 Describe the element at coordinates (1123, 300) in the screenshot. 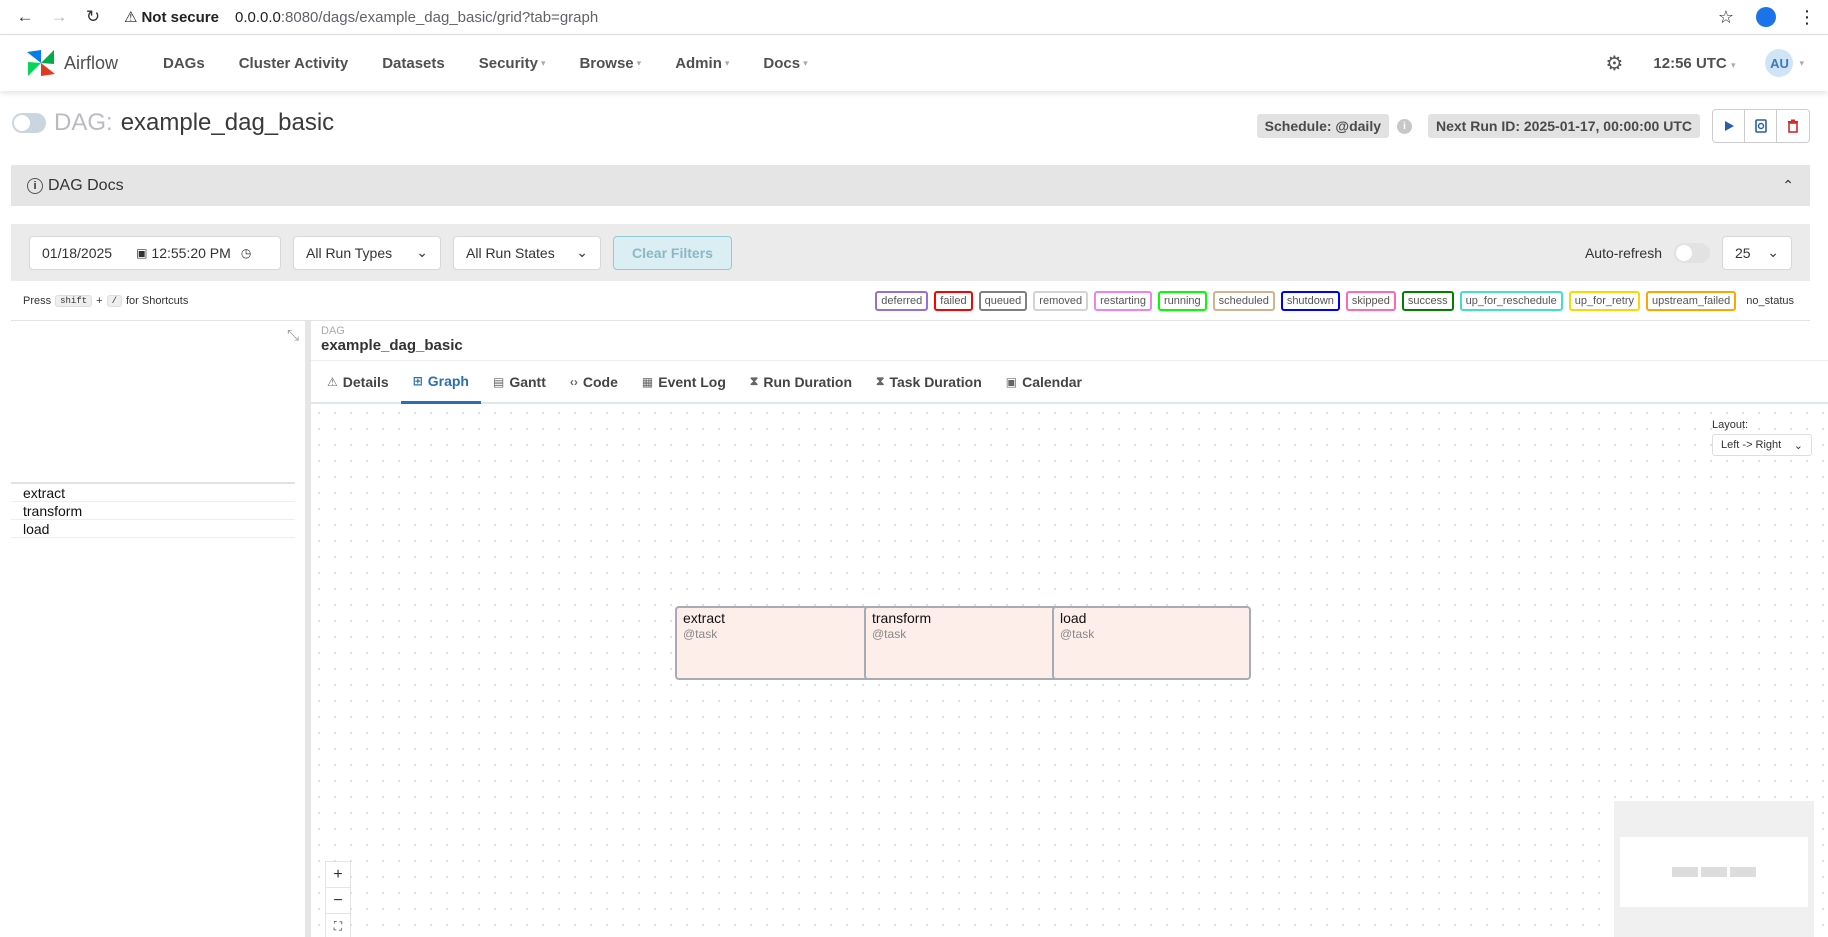

I see `legend-chip-restarting: restarting` at that location.